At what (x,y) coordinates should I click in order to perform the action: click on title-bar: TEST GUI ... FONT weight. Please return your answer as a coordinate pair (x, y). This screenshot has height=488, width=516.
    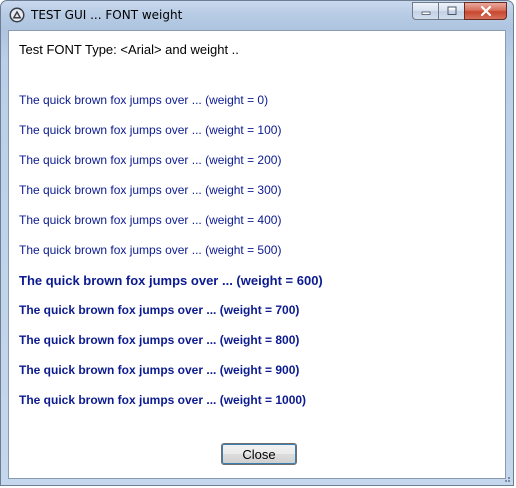
    Looking at the image, I should click on (257, 16).